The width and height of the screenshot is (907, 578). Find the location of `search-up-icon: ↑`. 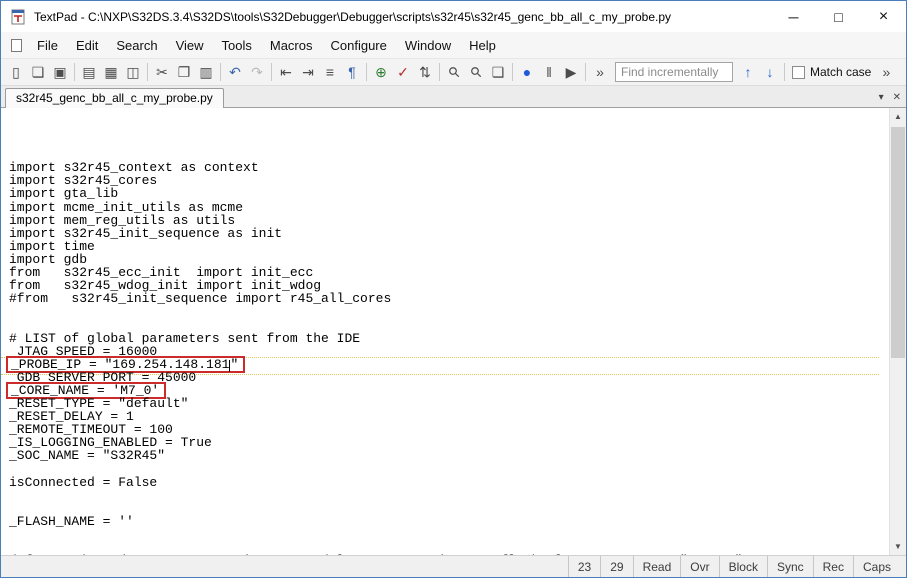

search-up-icon: ↑ is located at coordinates (748, 72).